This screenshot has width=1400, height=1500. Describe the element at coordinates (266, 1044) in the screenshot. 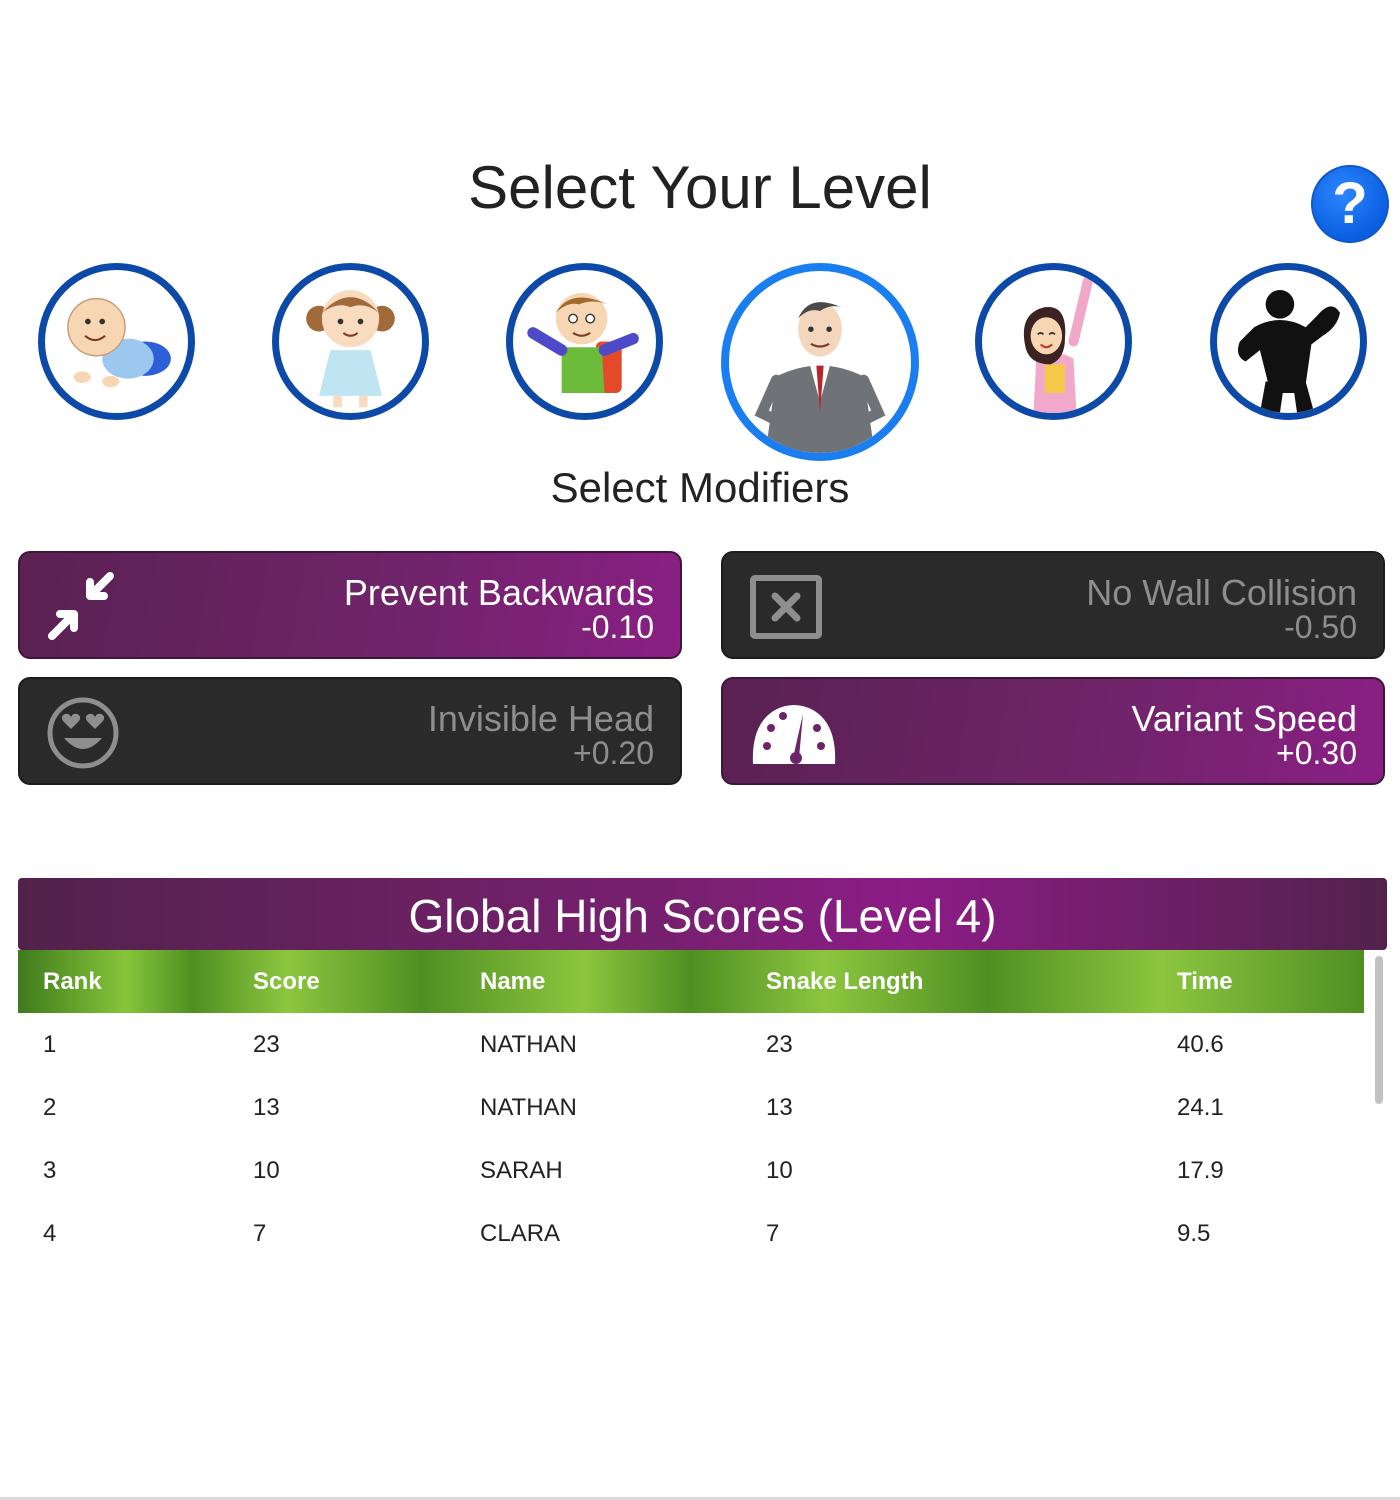

I see `cell-score: 23` at that location.